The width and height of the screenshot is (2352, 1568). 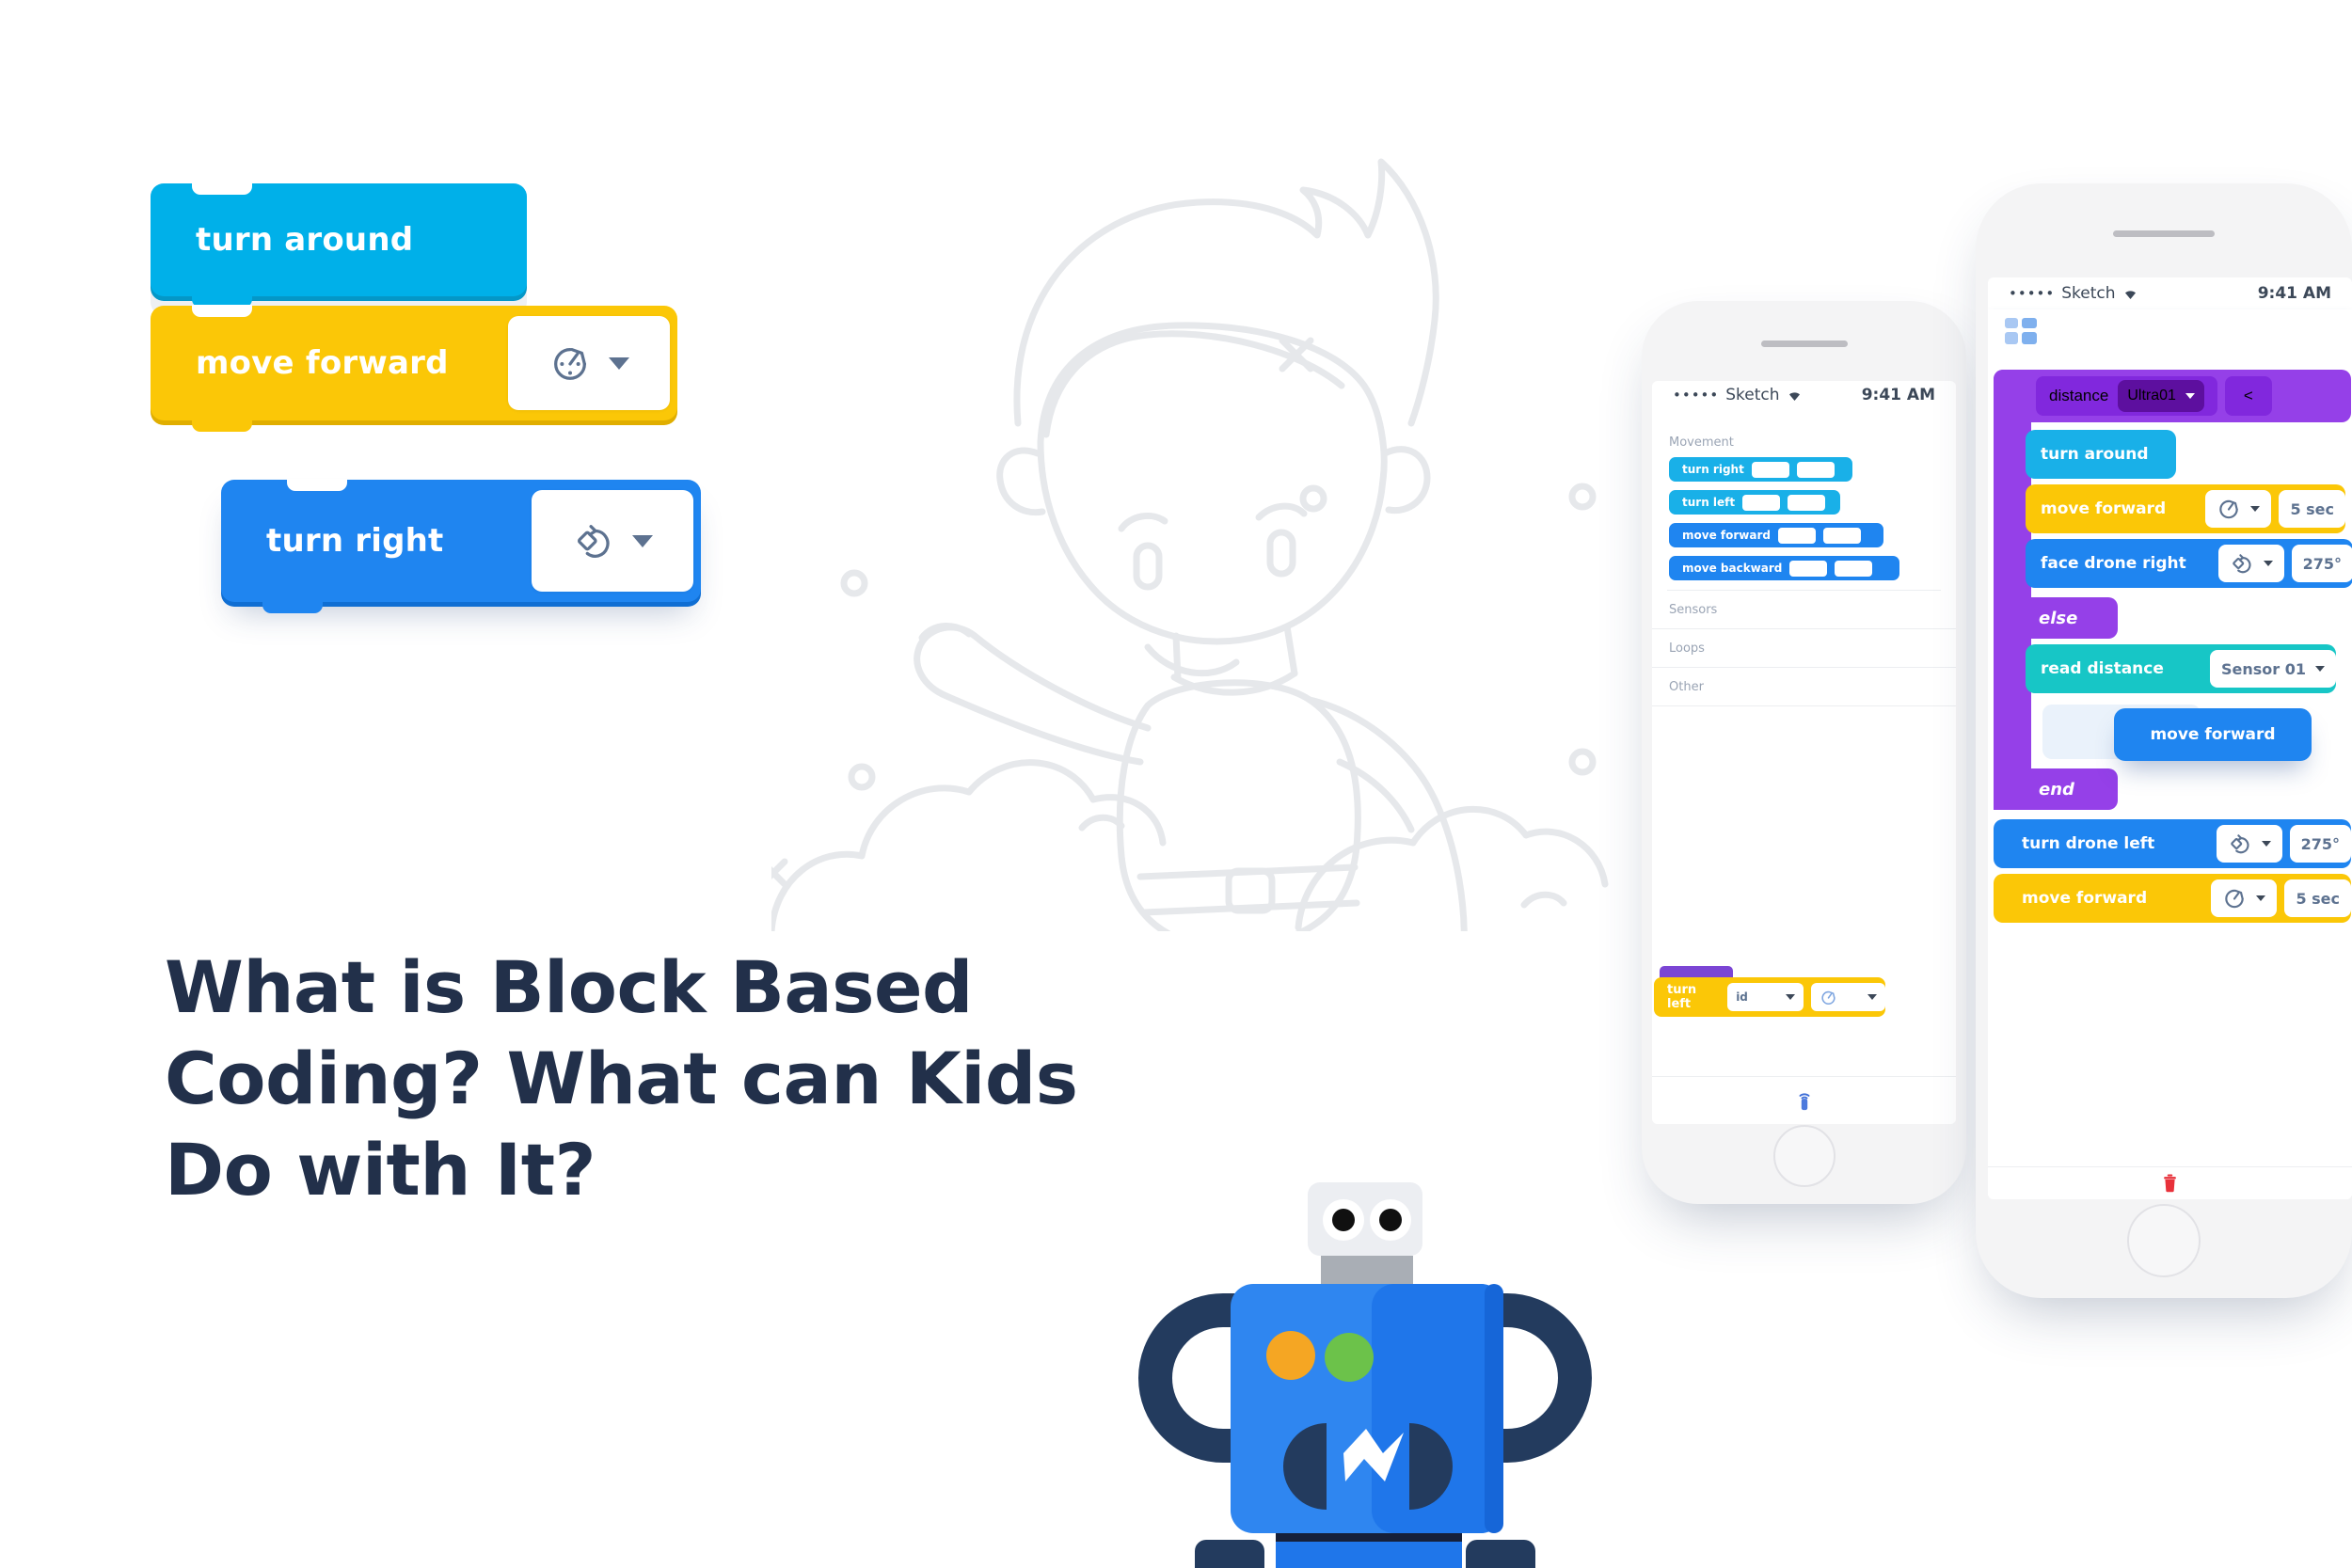 I want to click on stmt-move-forward-bottom: move forward 5 sec, so click(x=2172, y=898).